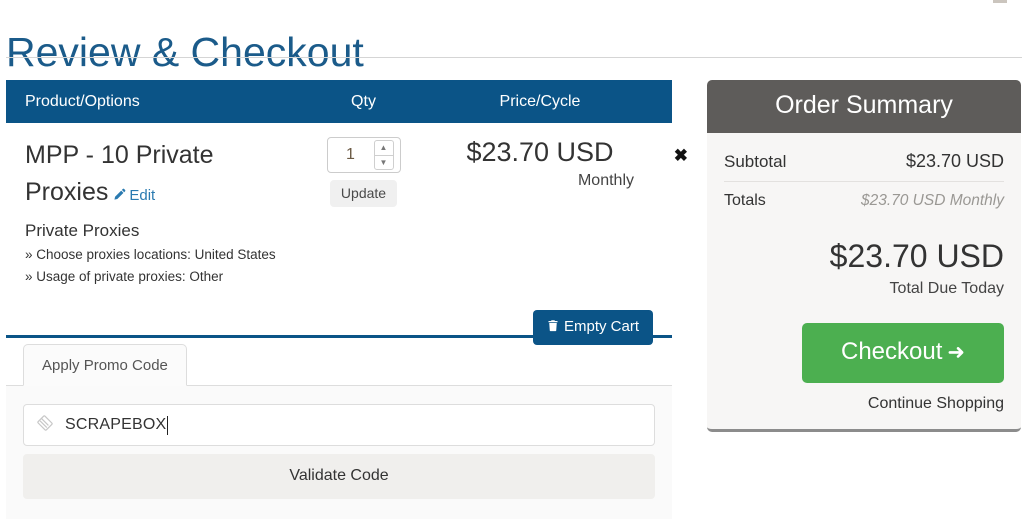 The height and width of the screenshot is (524, 1028). What do you see at coordinates (562, 212) in the screenshot?
I see `cart-row-price-cell: $23.70 USD Monthly ✖` at bounding box center [562, 212].